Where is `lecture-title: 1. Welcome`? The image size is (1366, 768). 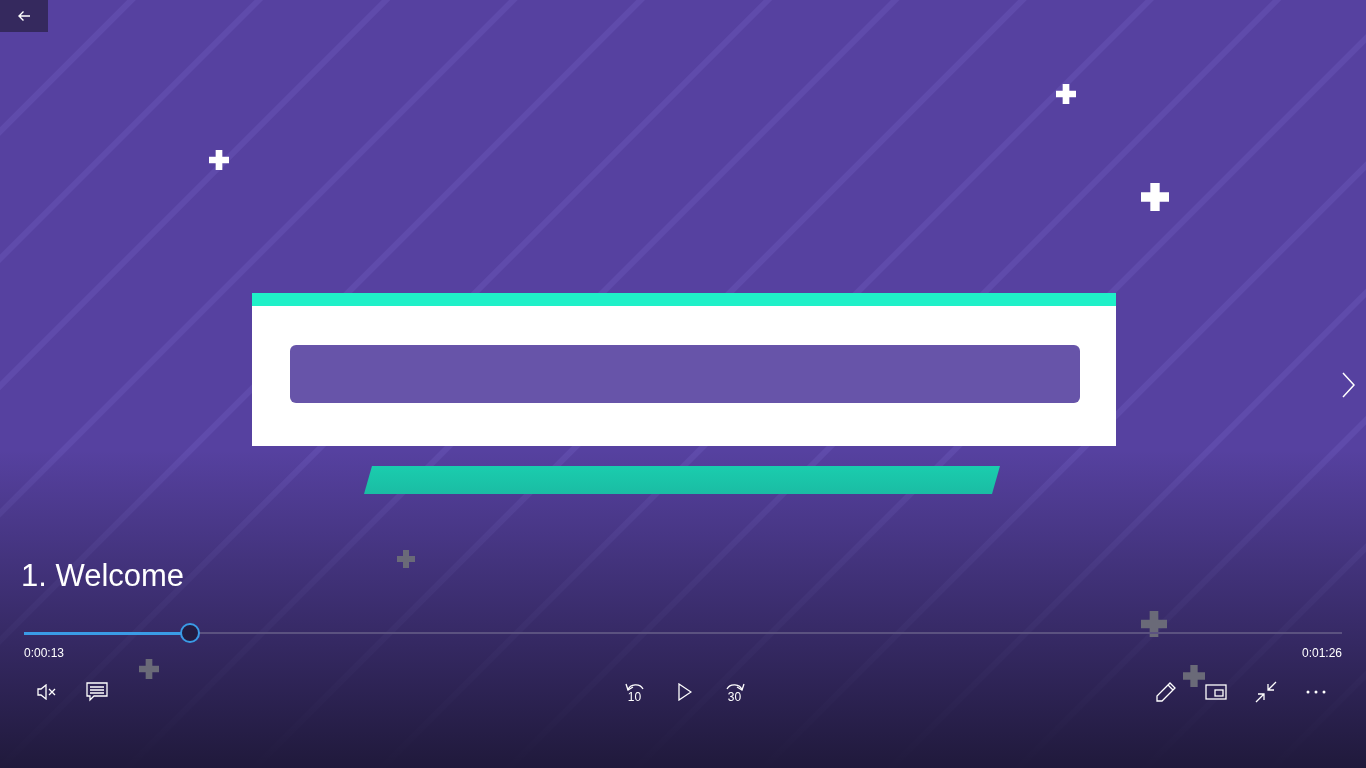
lecture-title: 1. Welcome is located at coordinates (103, 576).